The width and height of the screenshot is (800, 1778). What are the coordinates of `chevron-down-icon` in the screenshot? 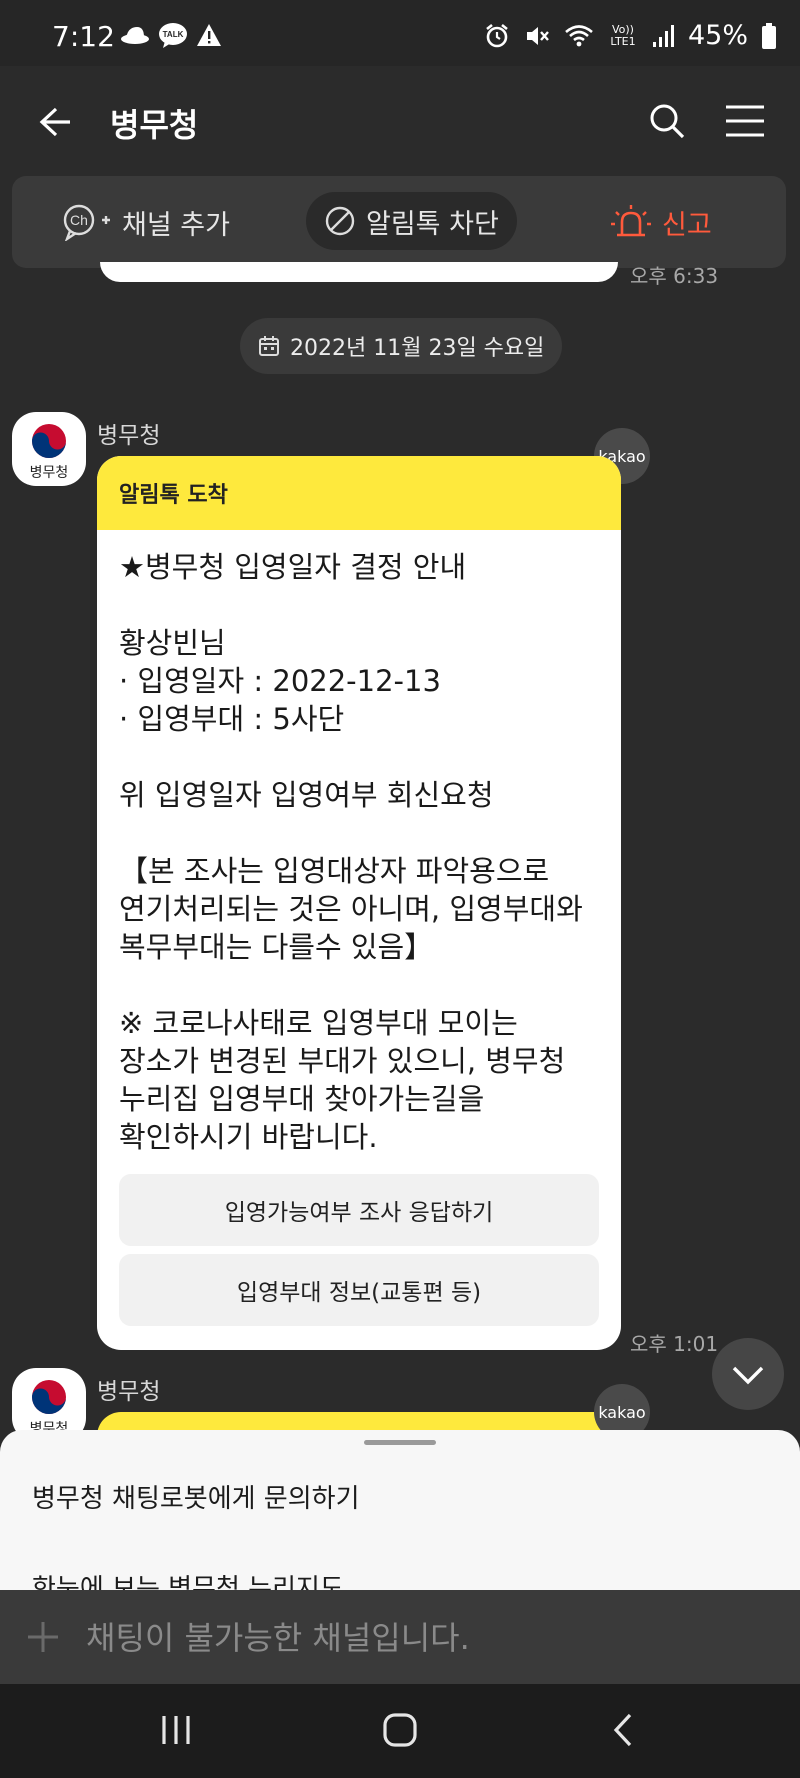 It's located at (748, 1375).